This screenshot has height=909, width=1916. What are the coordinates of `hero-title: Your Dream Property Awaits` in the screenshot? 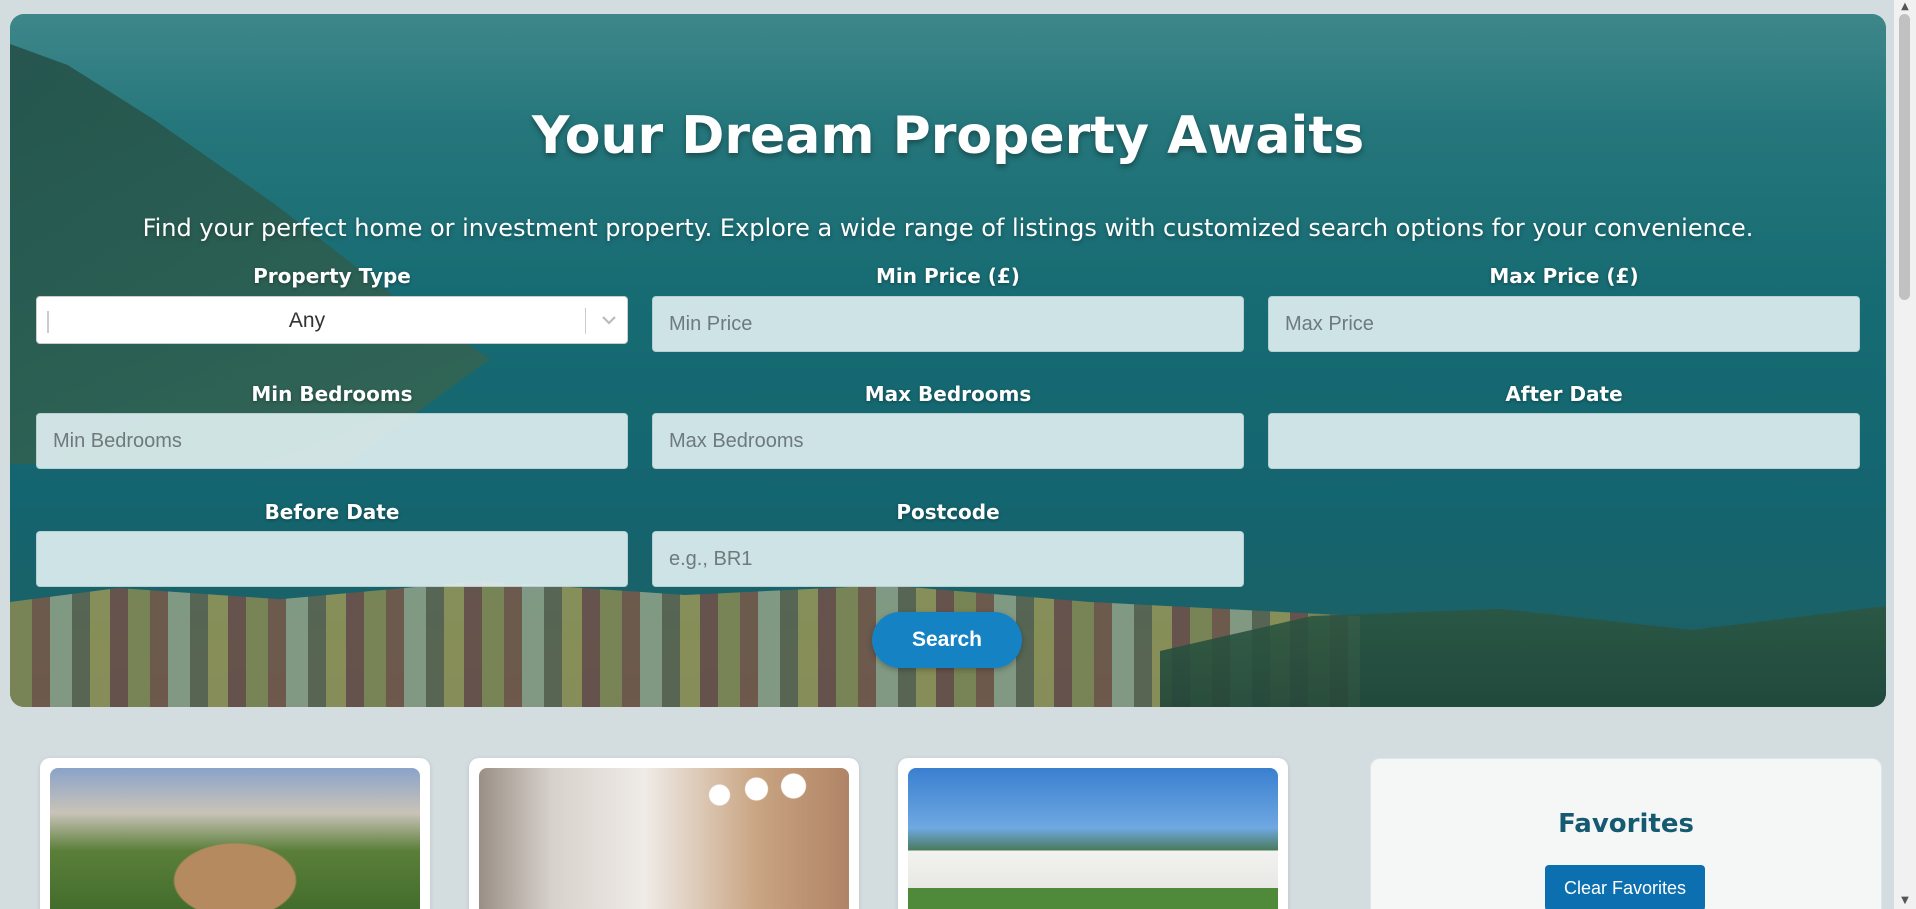 It's located at (948, 136).